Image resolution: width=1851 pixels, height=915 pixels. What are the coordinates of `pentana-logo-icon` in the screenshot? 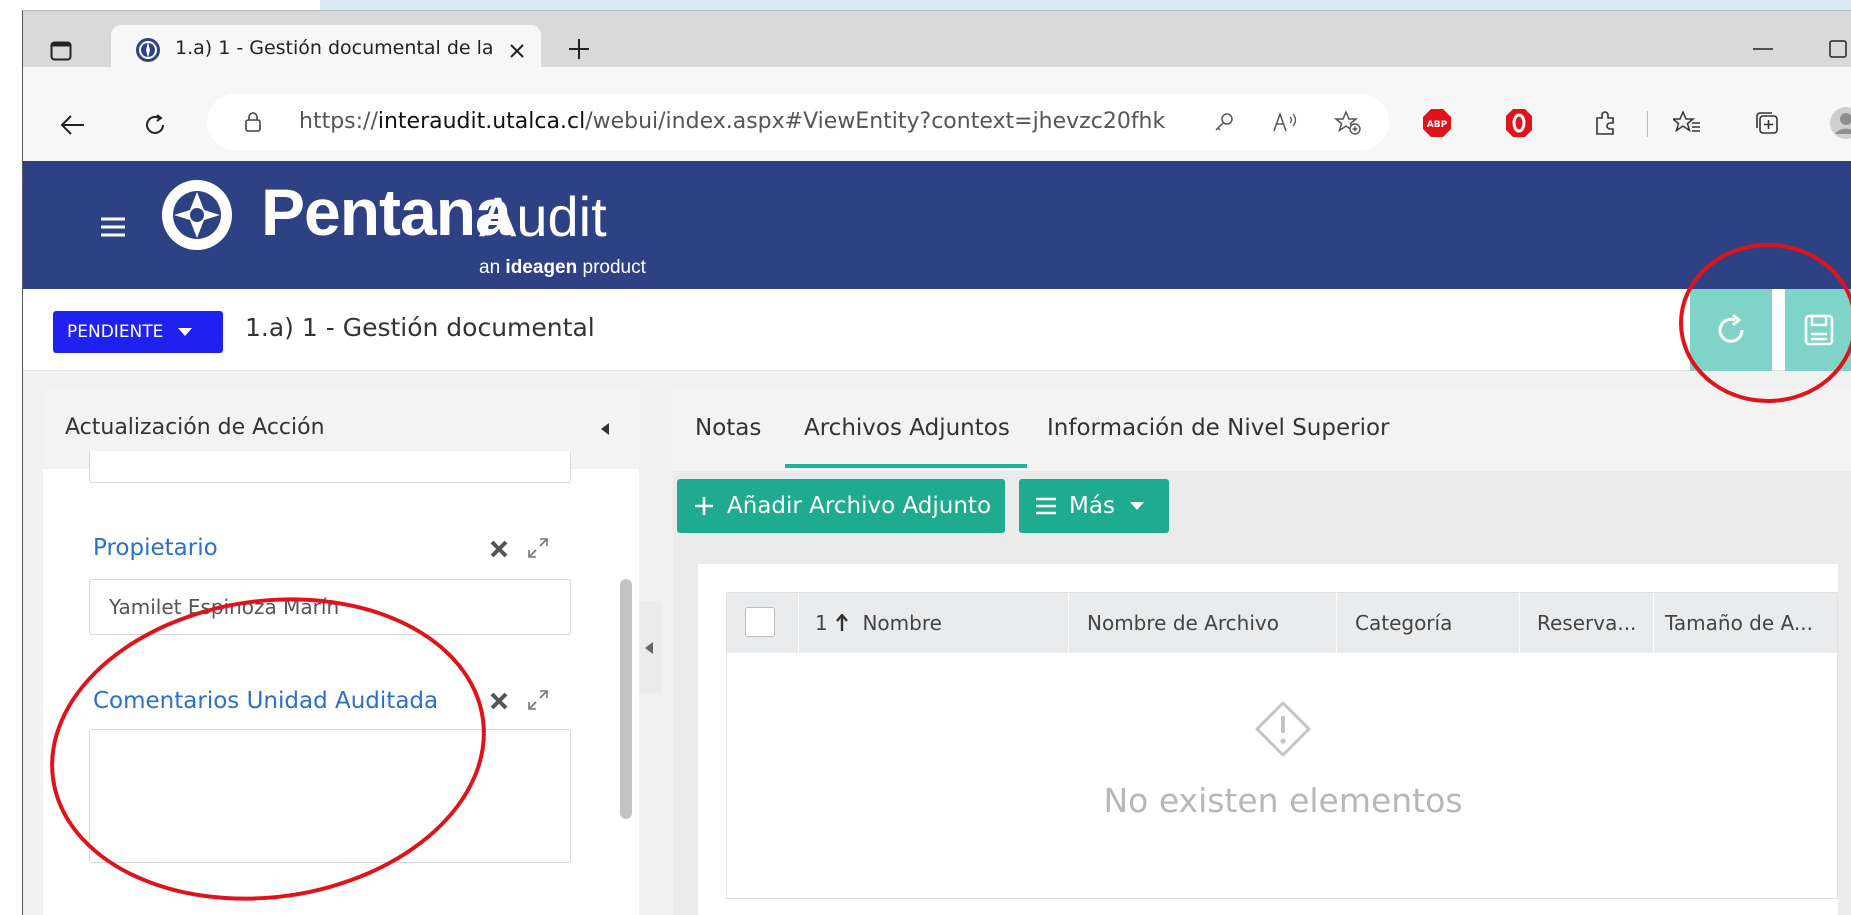 It's located at (197, 215).